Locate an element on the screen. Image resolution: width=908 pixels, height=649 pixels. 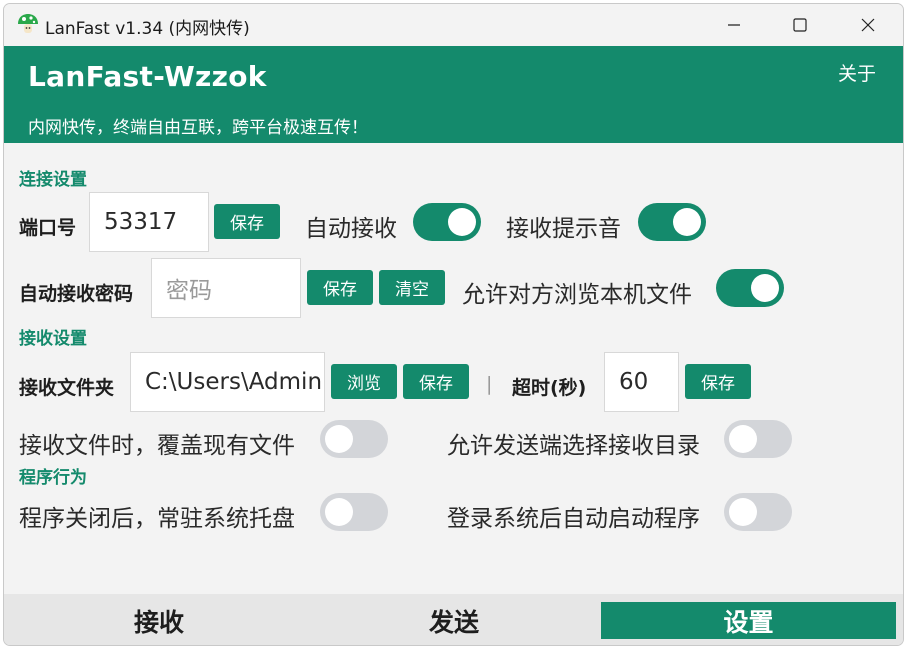
maximize-button is located at coordinates (800, 24).